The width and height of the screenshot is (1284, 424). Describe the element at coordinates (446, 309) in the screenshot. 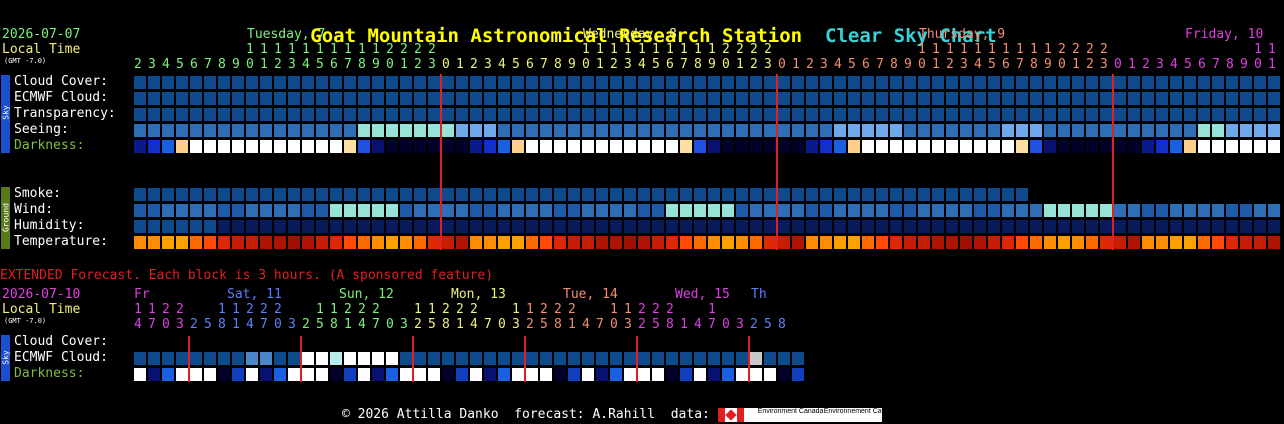

I see `extended-hour-tens: 2` at that location.